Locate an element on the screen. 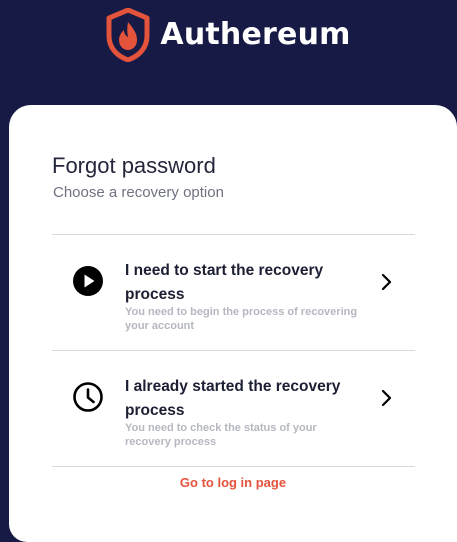  page-subtitle: Choose a recovery option is located at coordinates (138, 192).